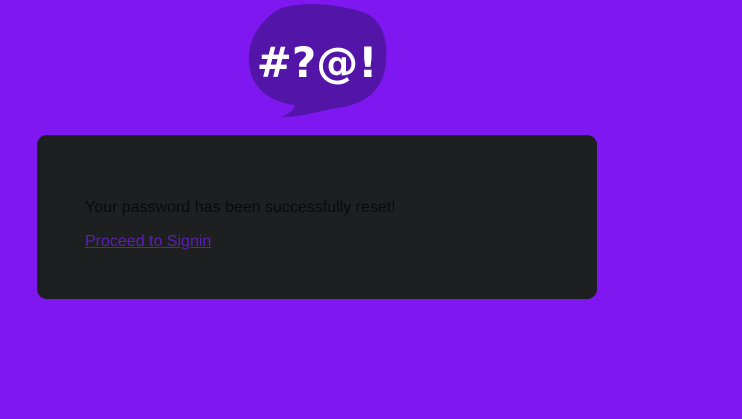  I want to click on speech-bubble-icon: #?@!, so click(317, 60).